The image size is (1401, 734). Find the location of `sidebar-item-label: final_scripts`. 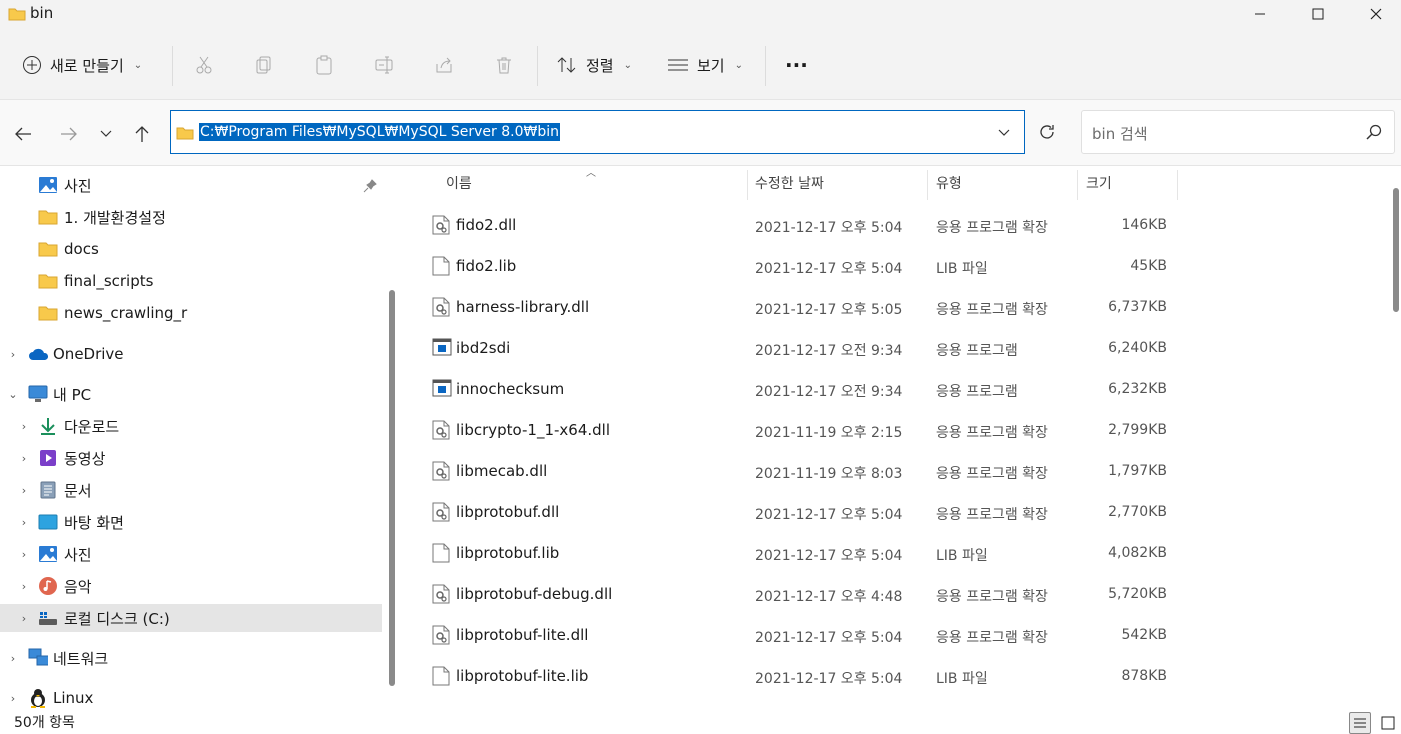

sidebar-item-label: final_scripts is located at coordinates (109, 281).